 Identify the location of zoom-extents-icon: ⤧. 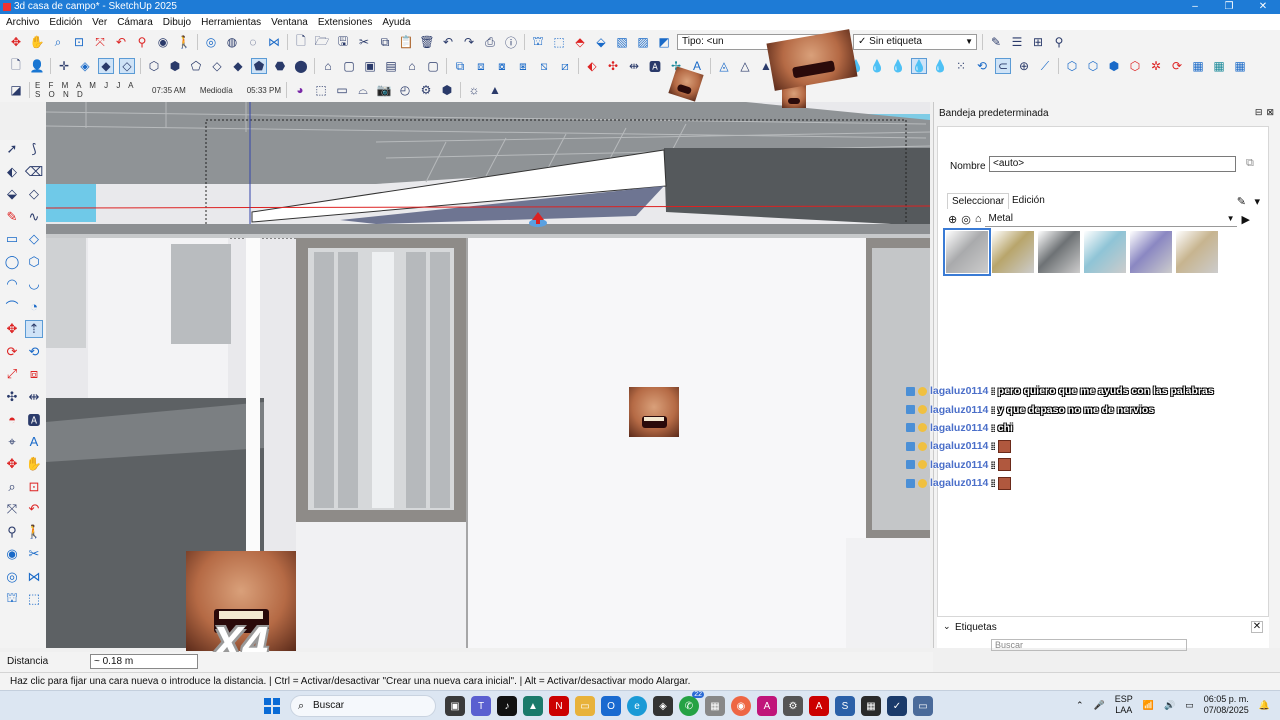
(100, 42).